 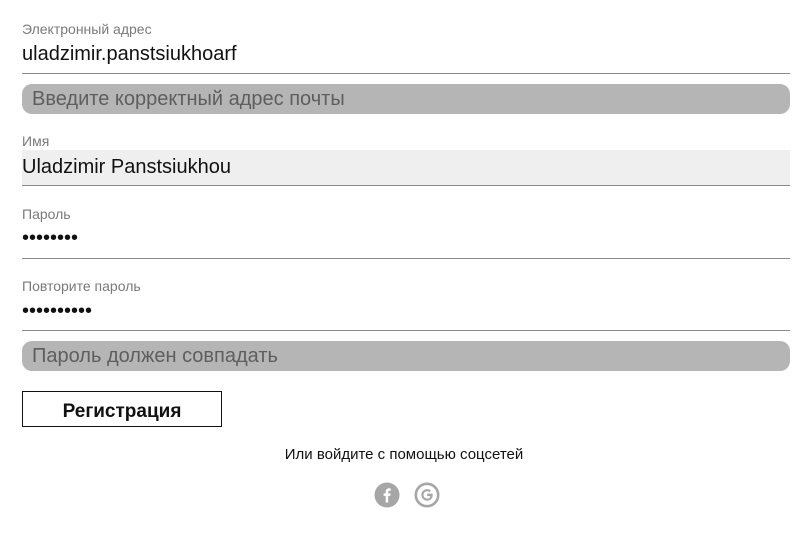 I want to click on email-error-message: Введите корректный адрес почты, so click(x=406, y=99).